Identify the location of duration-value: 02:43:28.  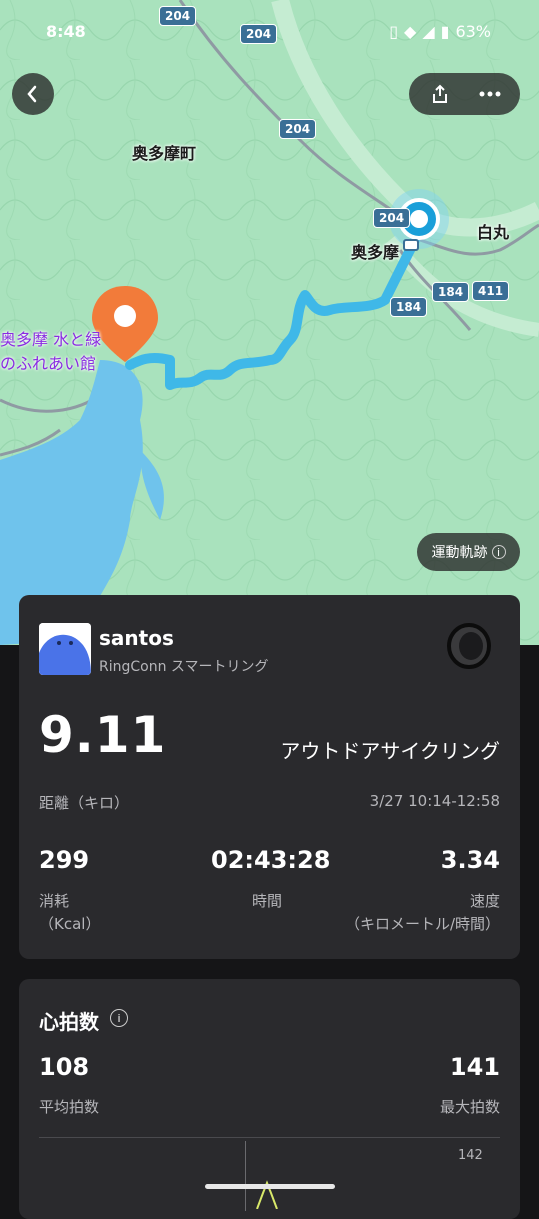
(271, 860).